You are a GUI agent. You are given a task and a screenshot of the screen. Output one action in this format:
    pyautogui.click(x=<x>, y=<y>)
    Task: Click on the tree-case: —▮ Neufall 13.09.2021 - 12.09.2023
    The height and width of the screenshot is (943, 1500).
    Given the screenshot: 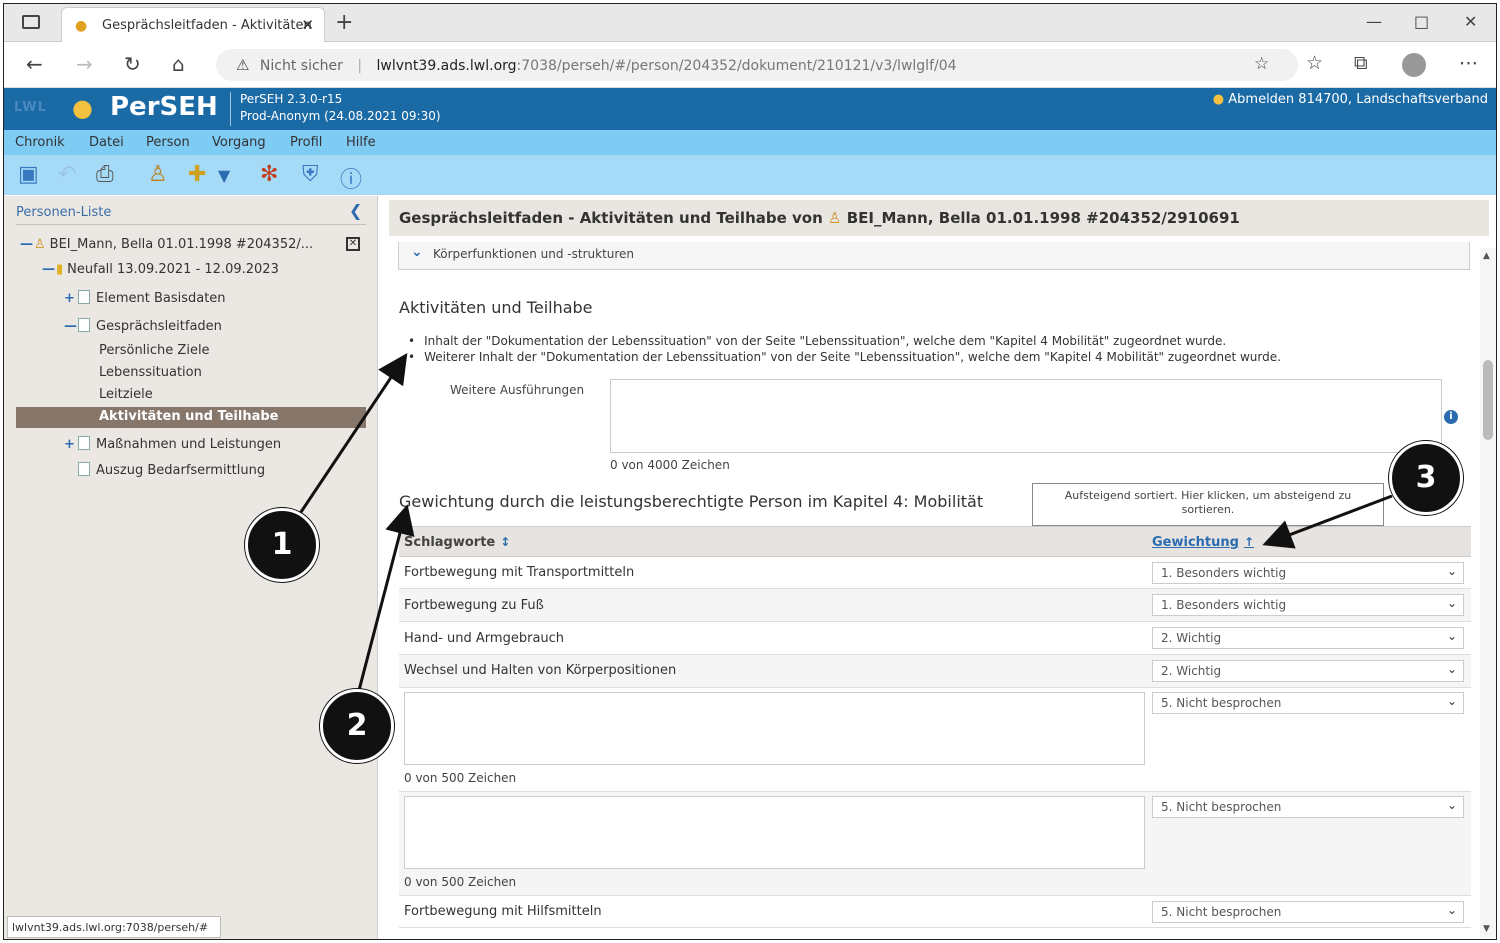 What is the action you would take?
    pyautogui.click(x=160, y=269)
    